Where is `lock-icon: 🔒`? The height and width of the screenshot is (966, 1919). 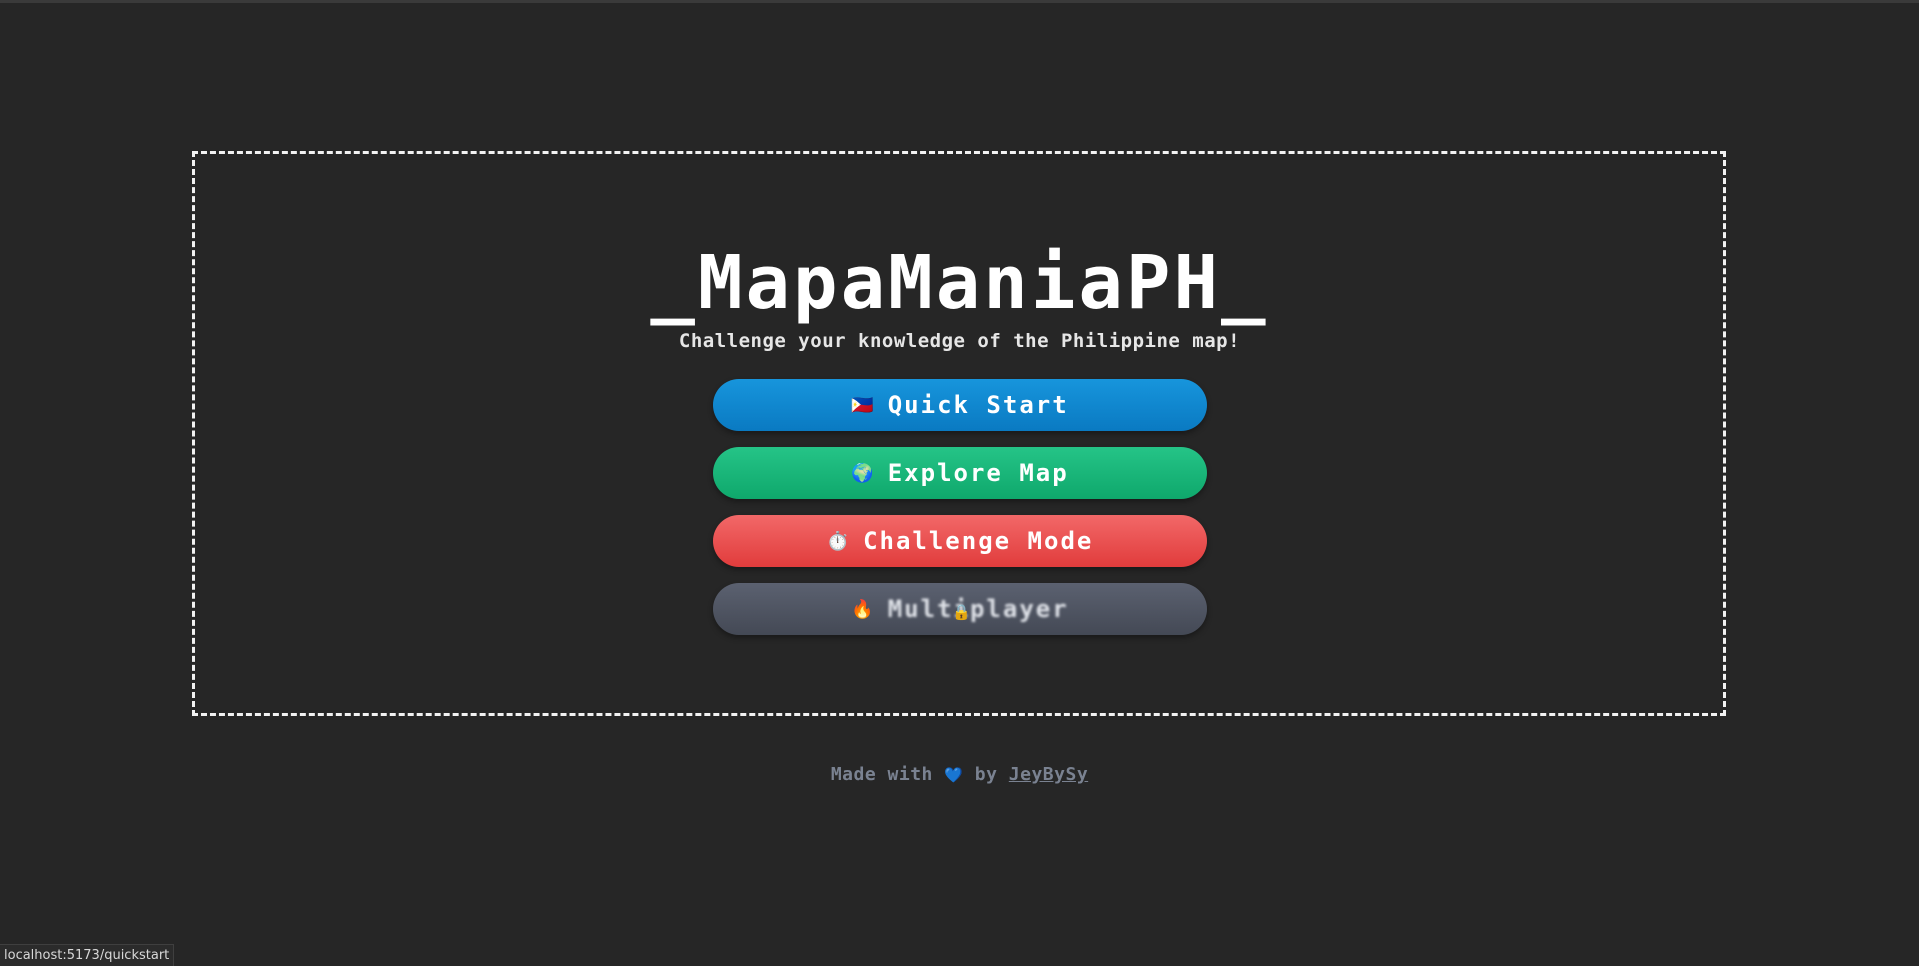 lock-icon: 🔒 is located at coordinates (961, 612).